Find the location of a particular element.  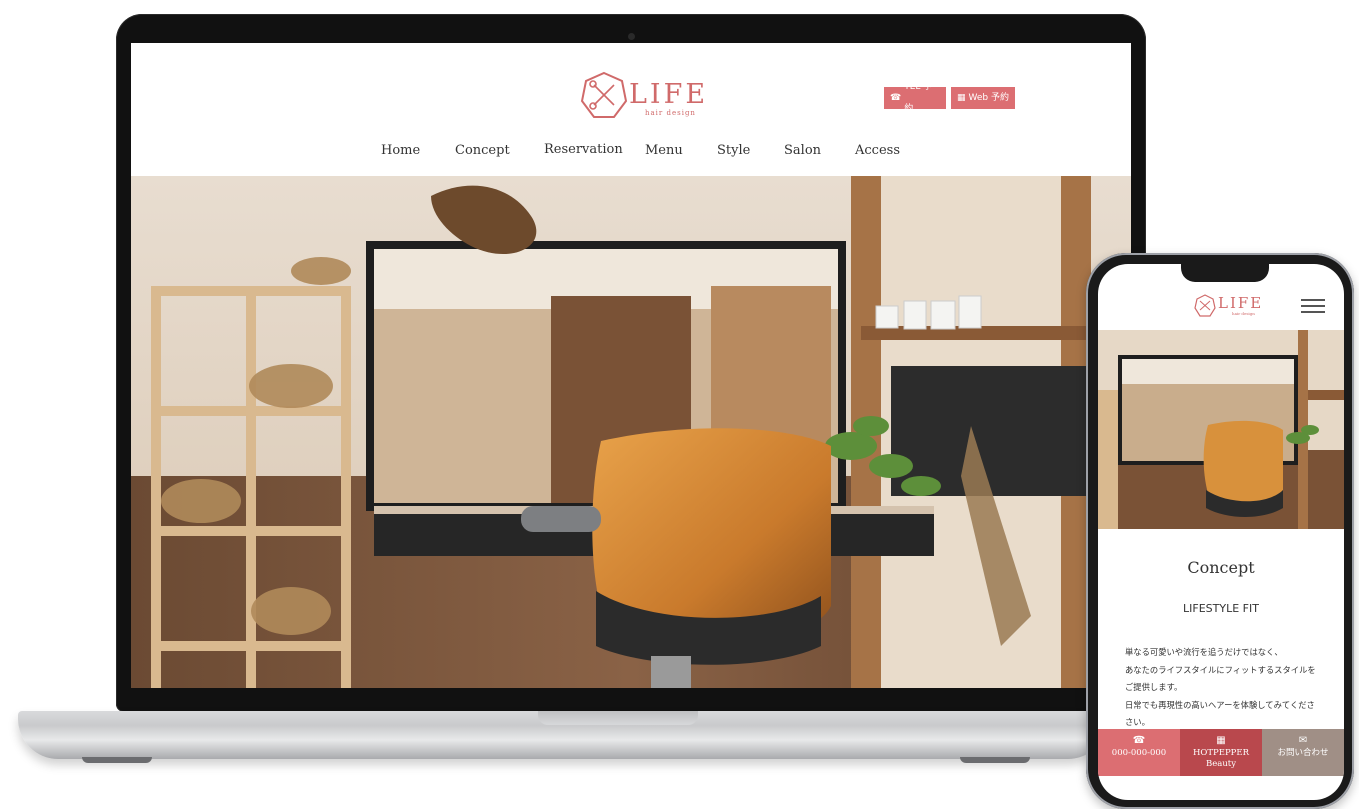

hamburger-menu-icon is located at coordinates (1313, 306).